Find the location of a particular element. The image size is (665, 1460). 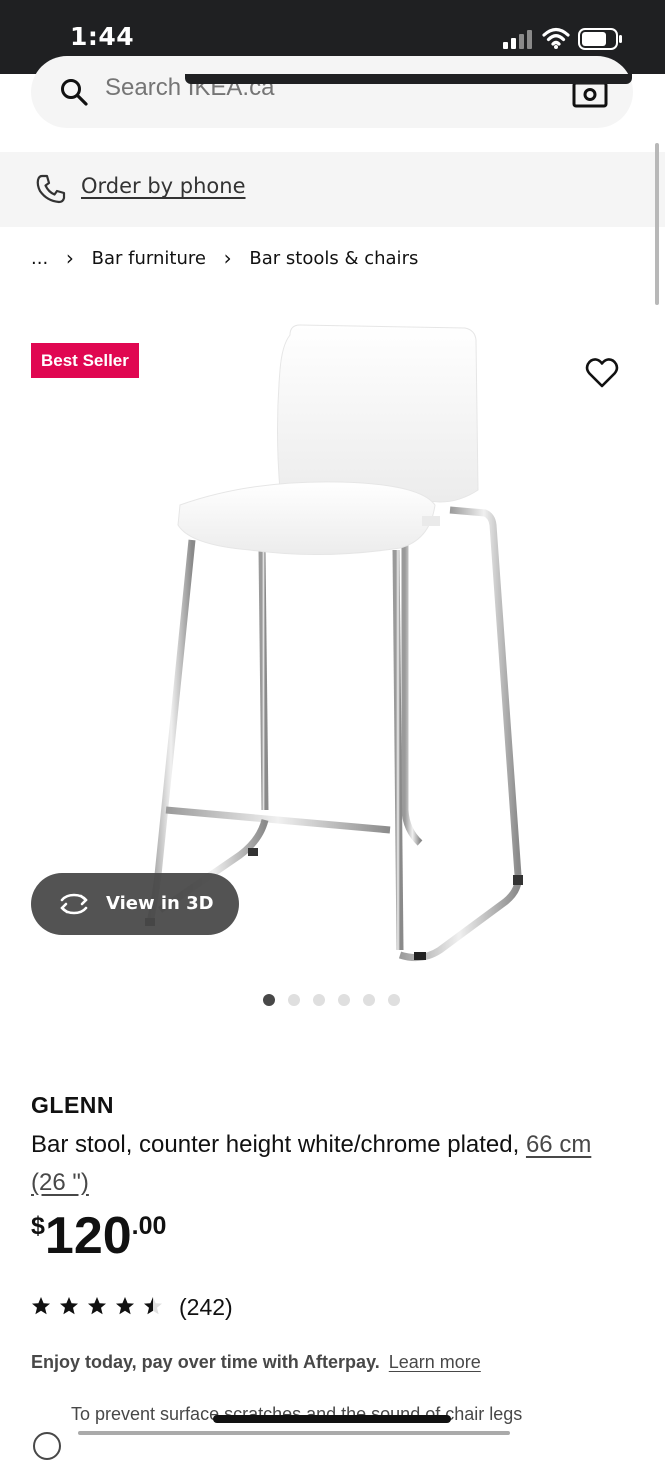

status-time: 1:44 is located at coordinates (102, 36).